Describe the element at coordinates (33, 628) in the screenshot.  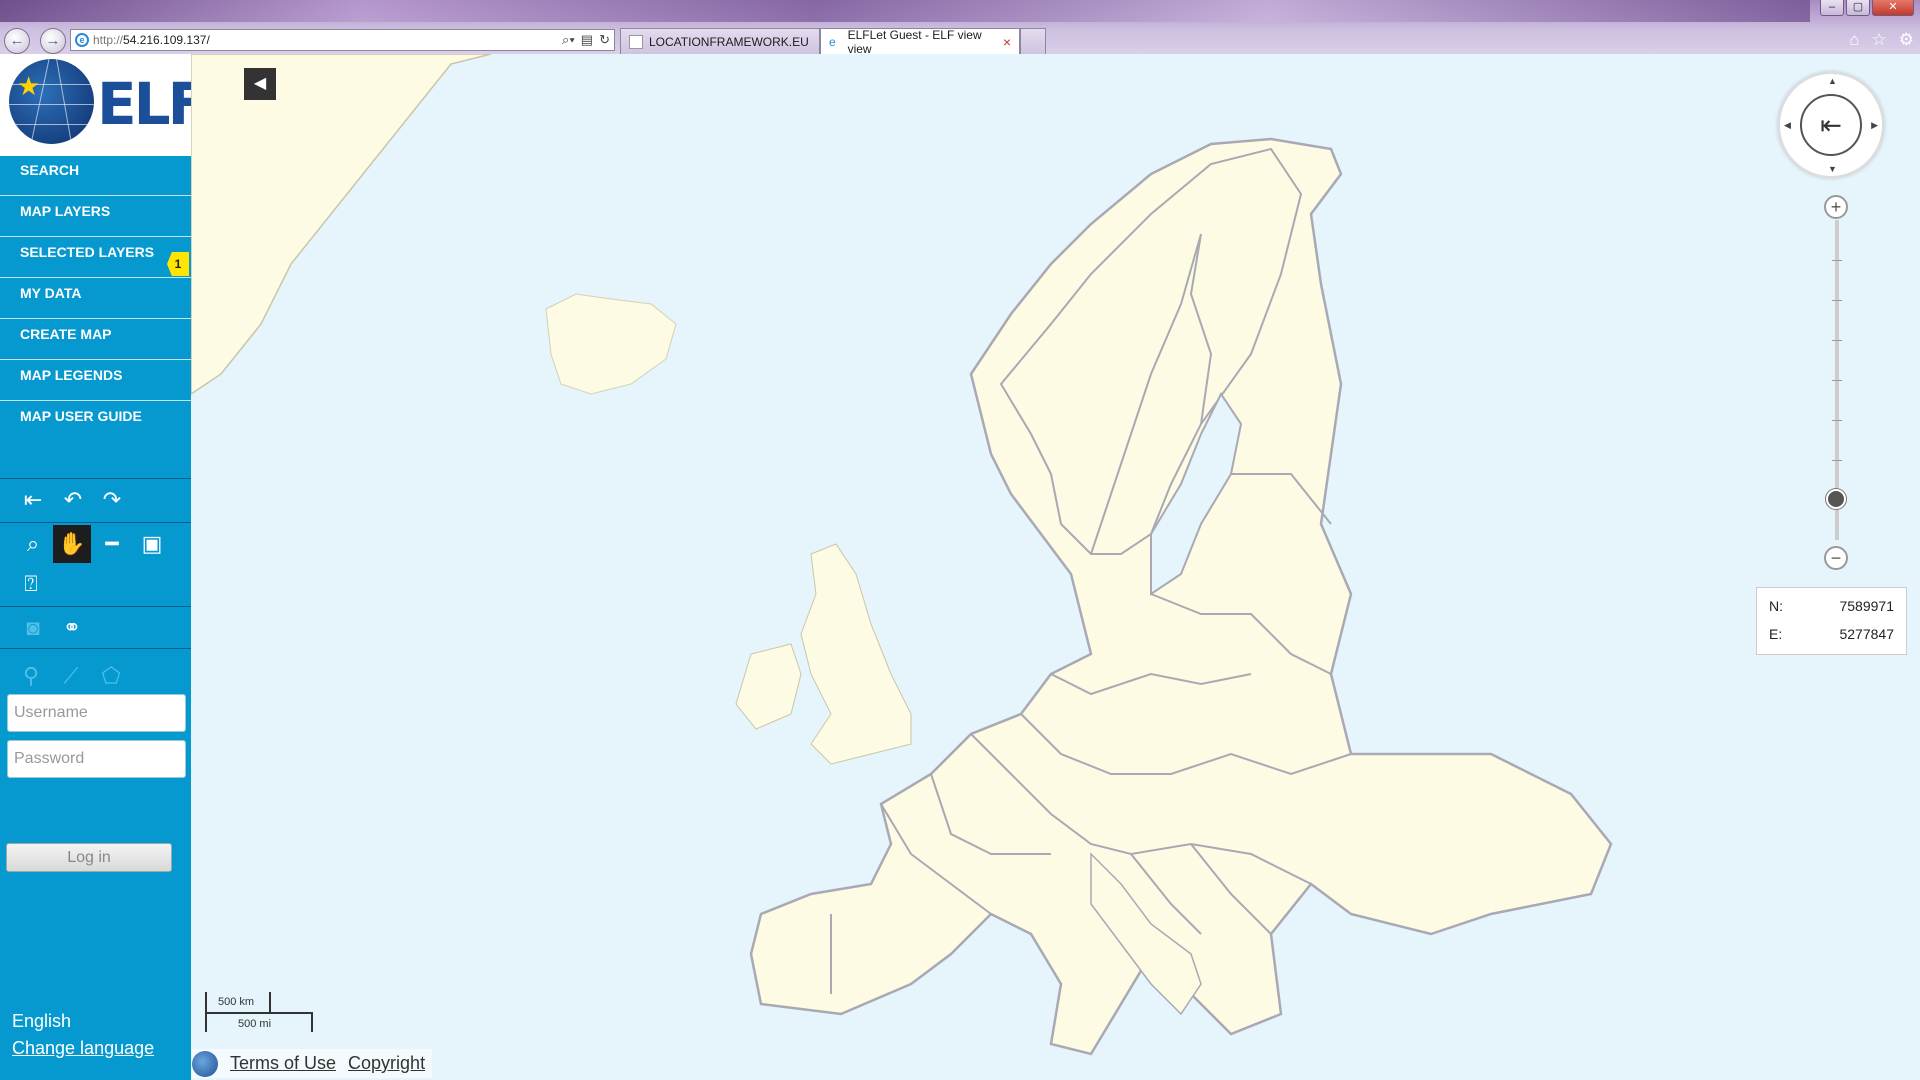
I see `snapshot-icon: ◙` at that location.